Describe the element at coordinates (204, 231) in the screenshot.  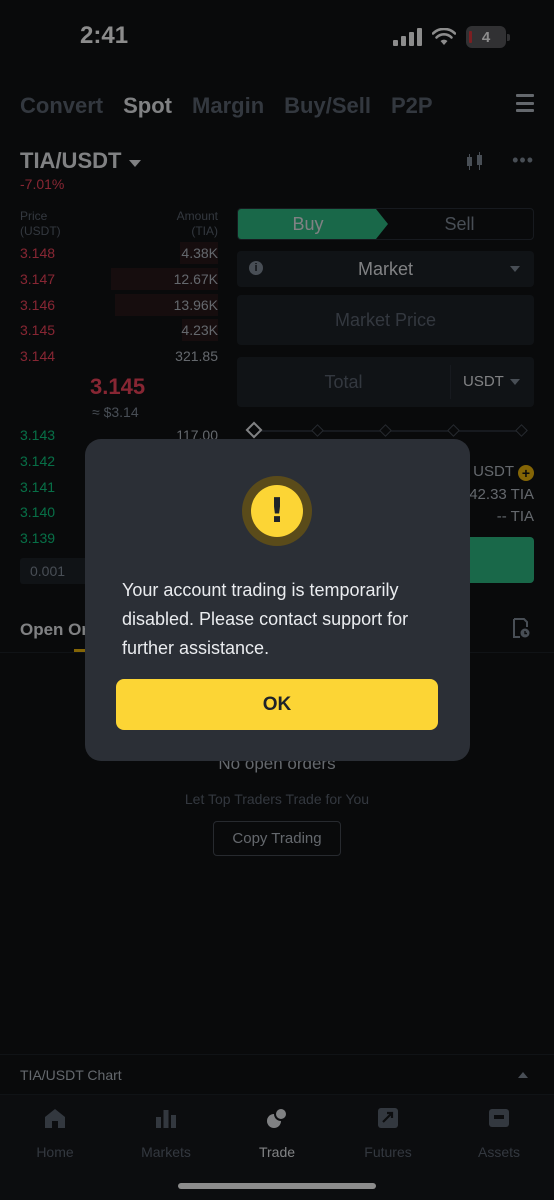
I see `amount-column-unit: (TIA)` at that location.